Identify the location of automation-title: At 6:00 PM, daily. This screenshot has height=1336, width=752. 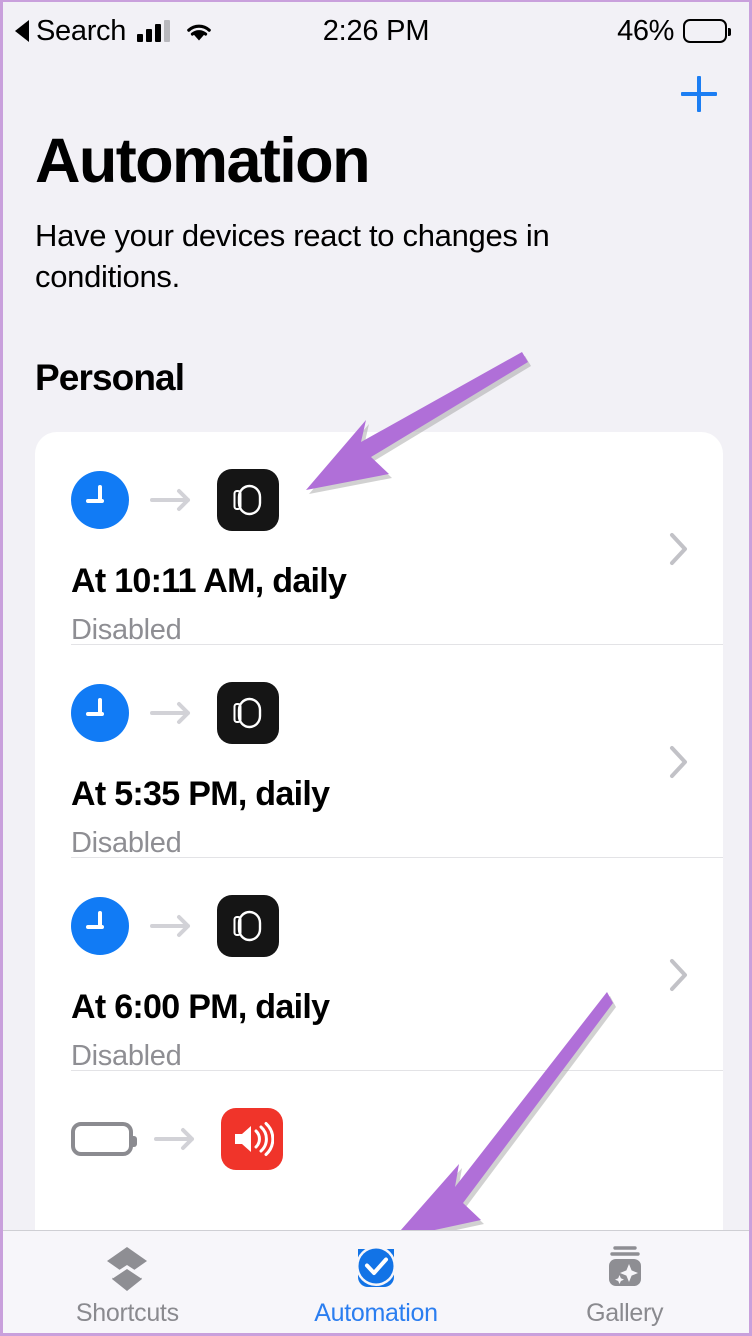
(200, 1007).